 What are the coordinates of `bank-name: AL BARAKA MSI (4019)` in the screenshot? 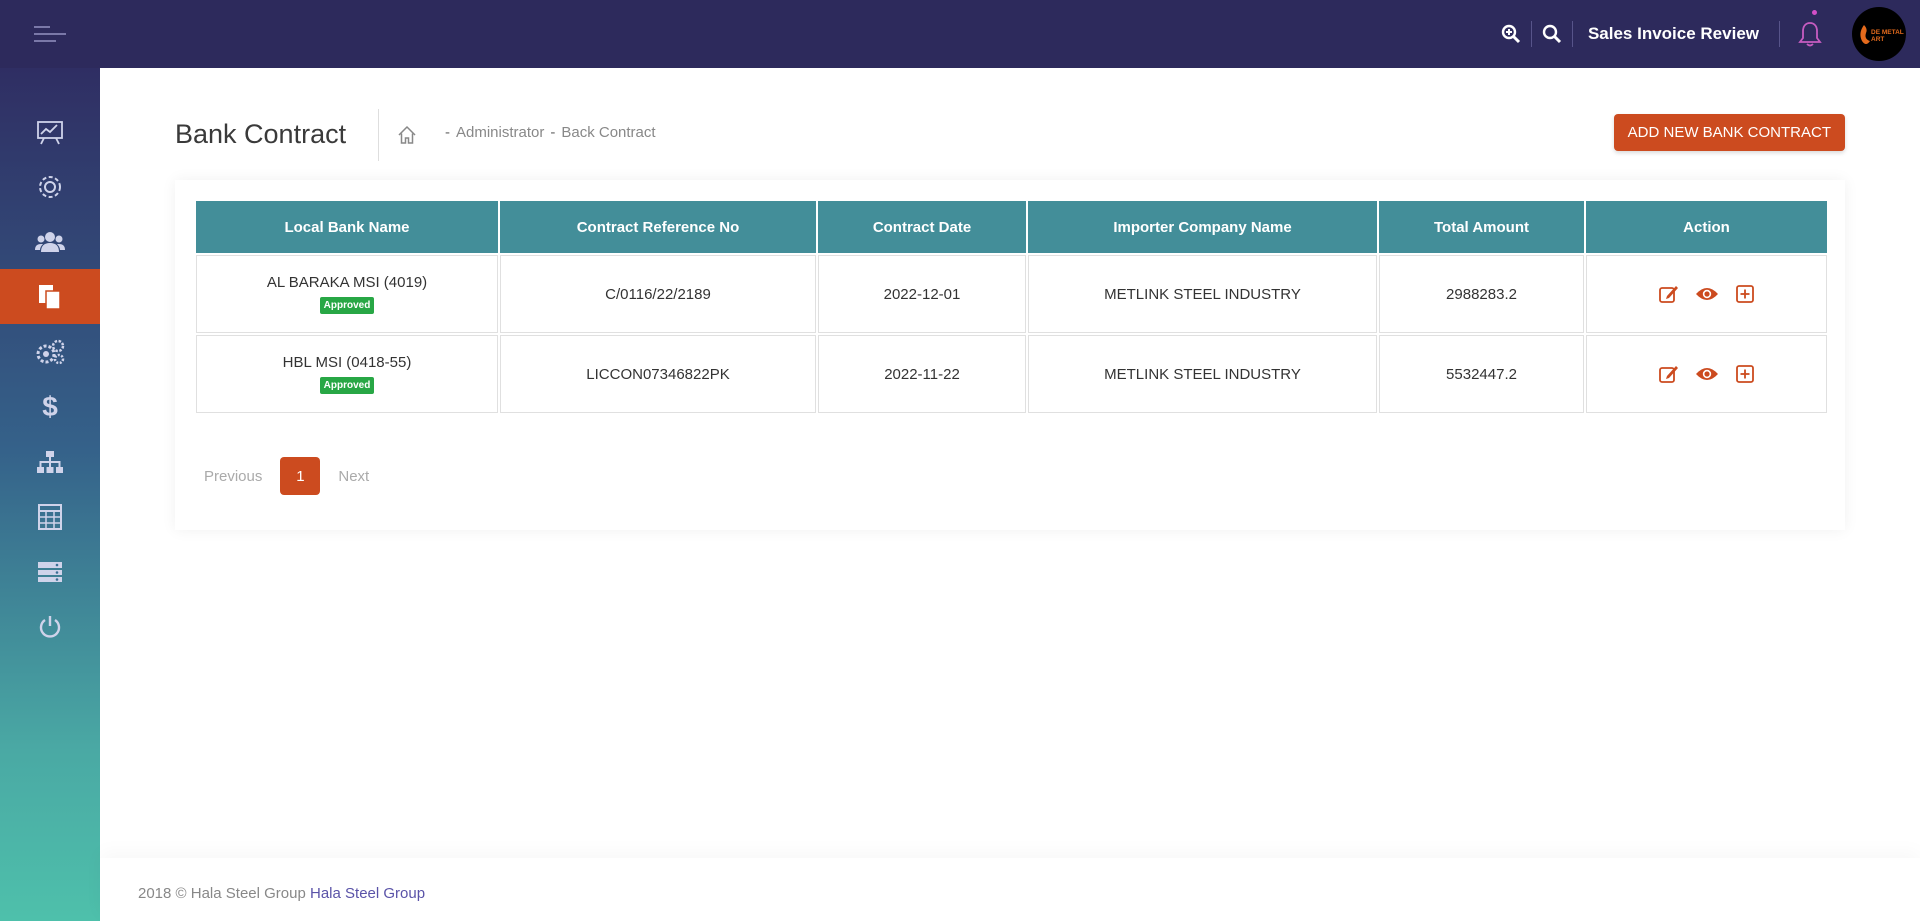 It's located at (347, 282).